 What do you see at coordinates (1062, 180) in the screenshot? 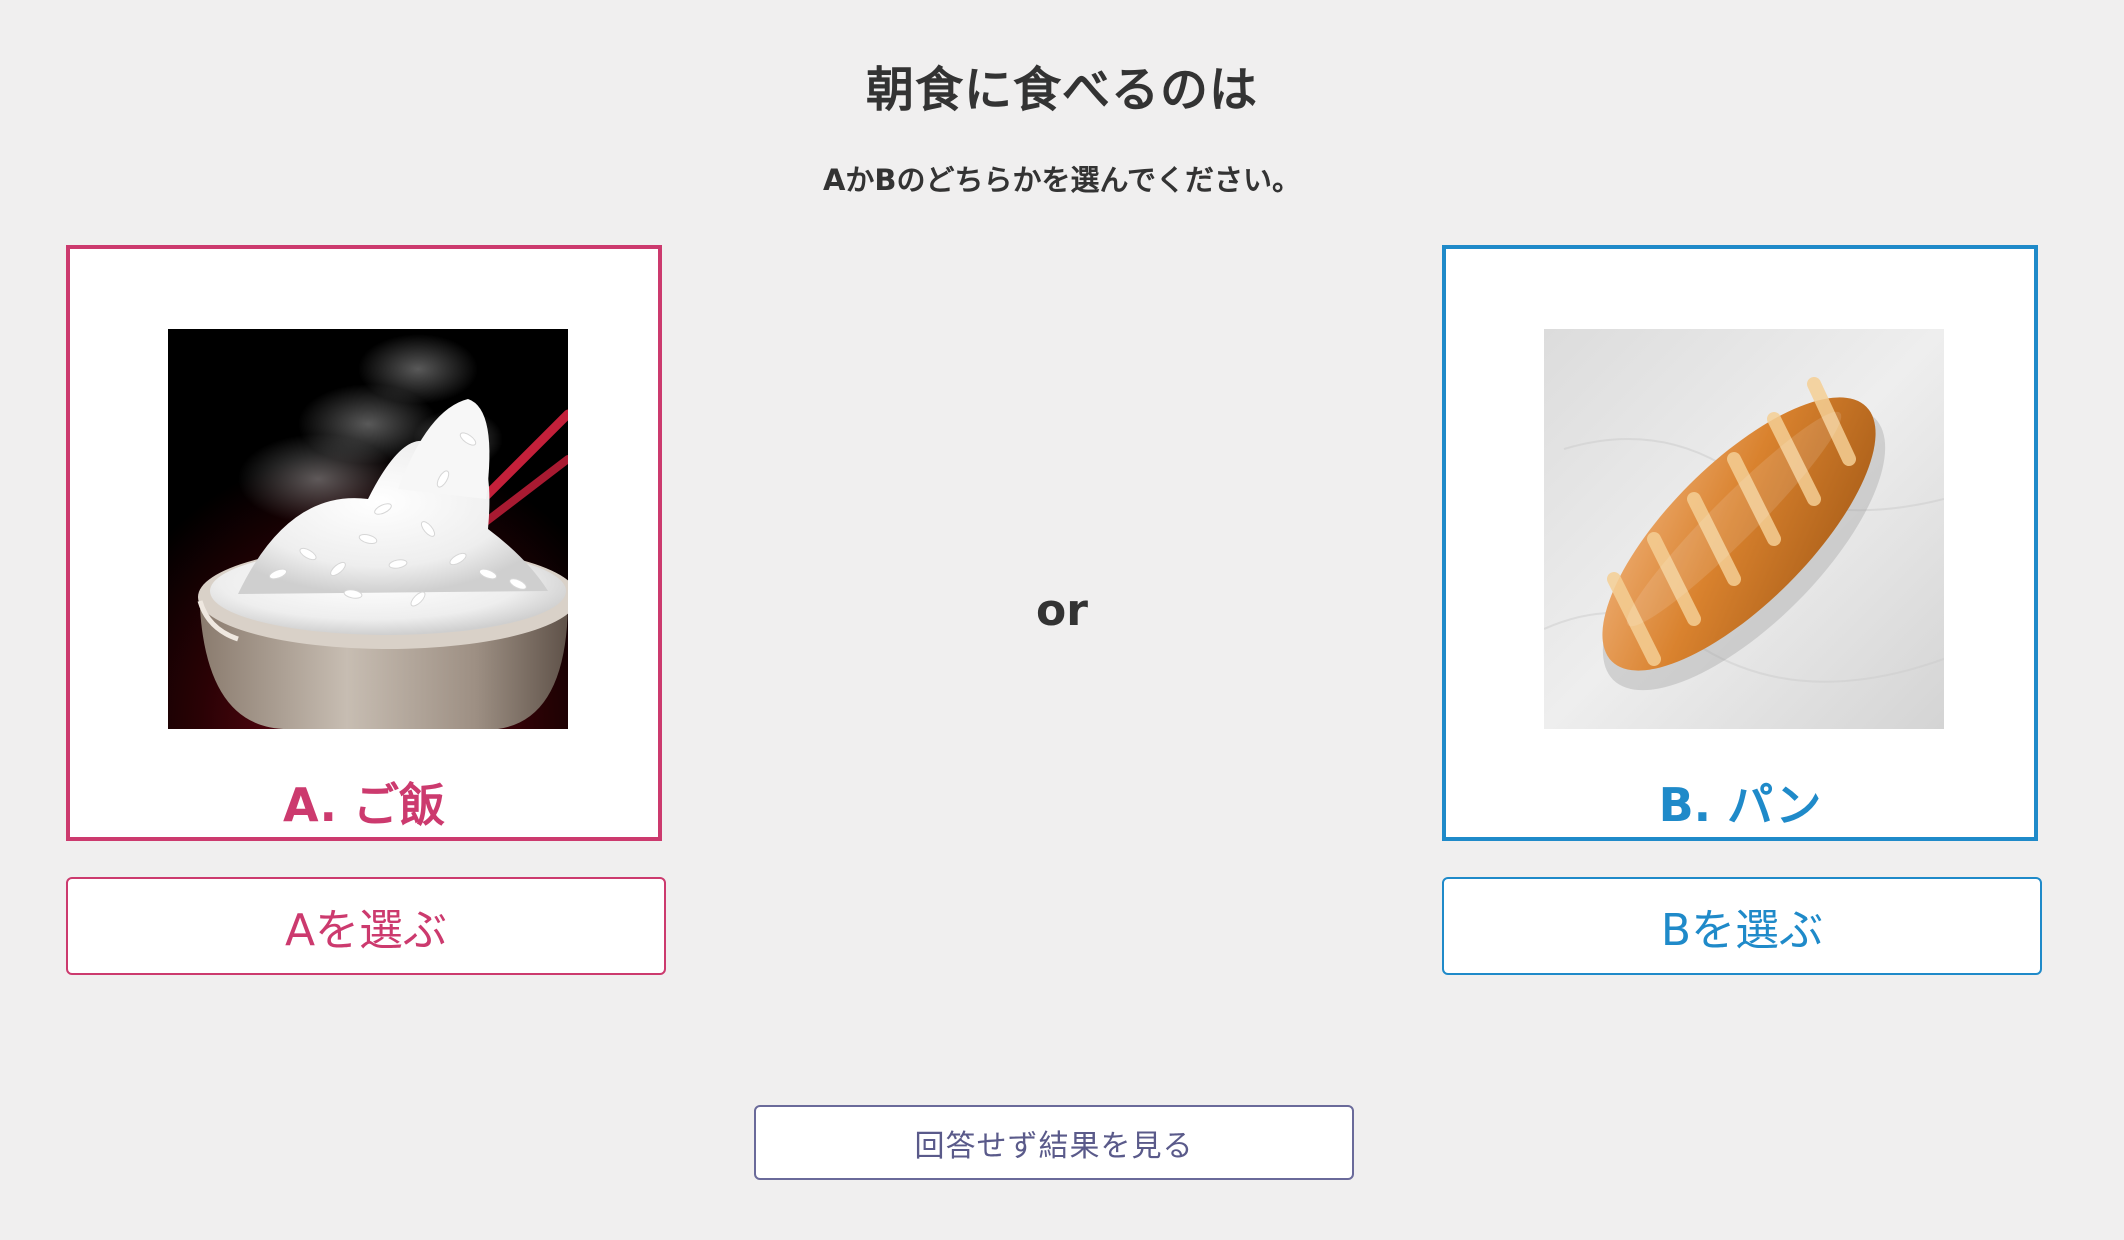
I see `page-instruction: AかBのどちらかを選んでください。` at bounding box center [1062, 180].